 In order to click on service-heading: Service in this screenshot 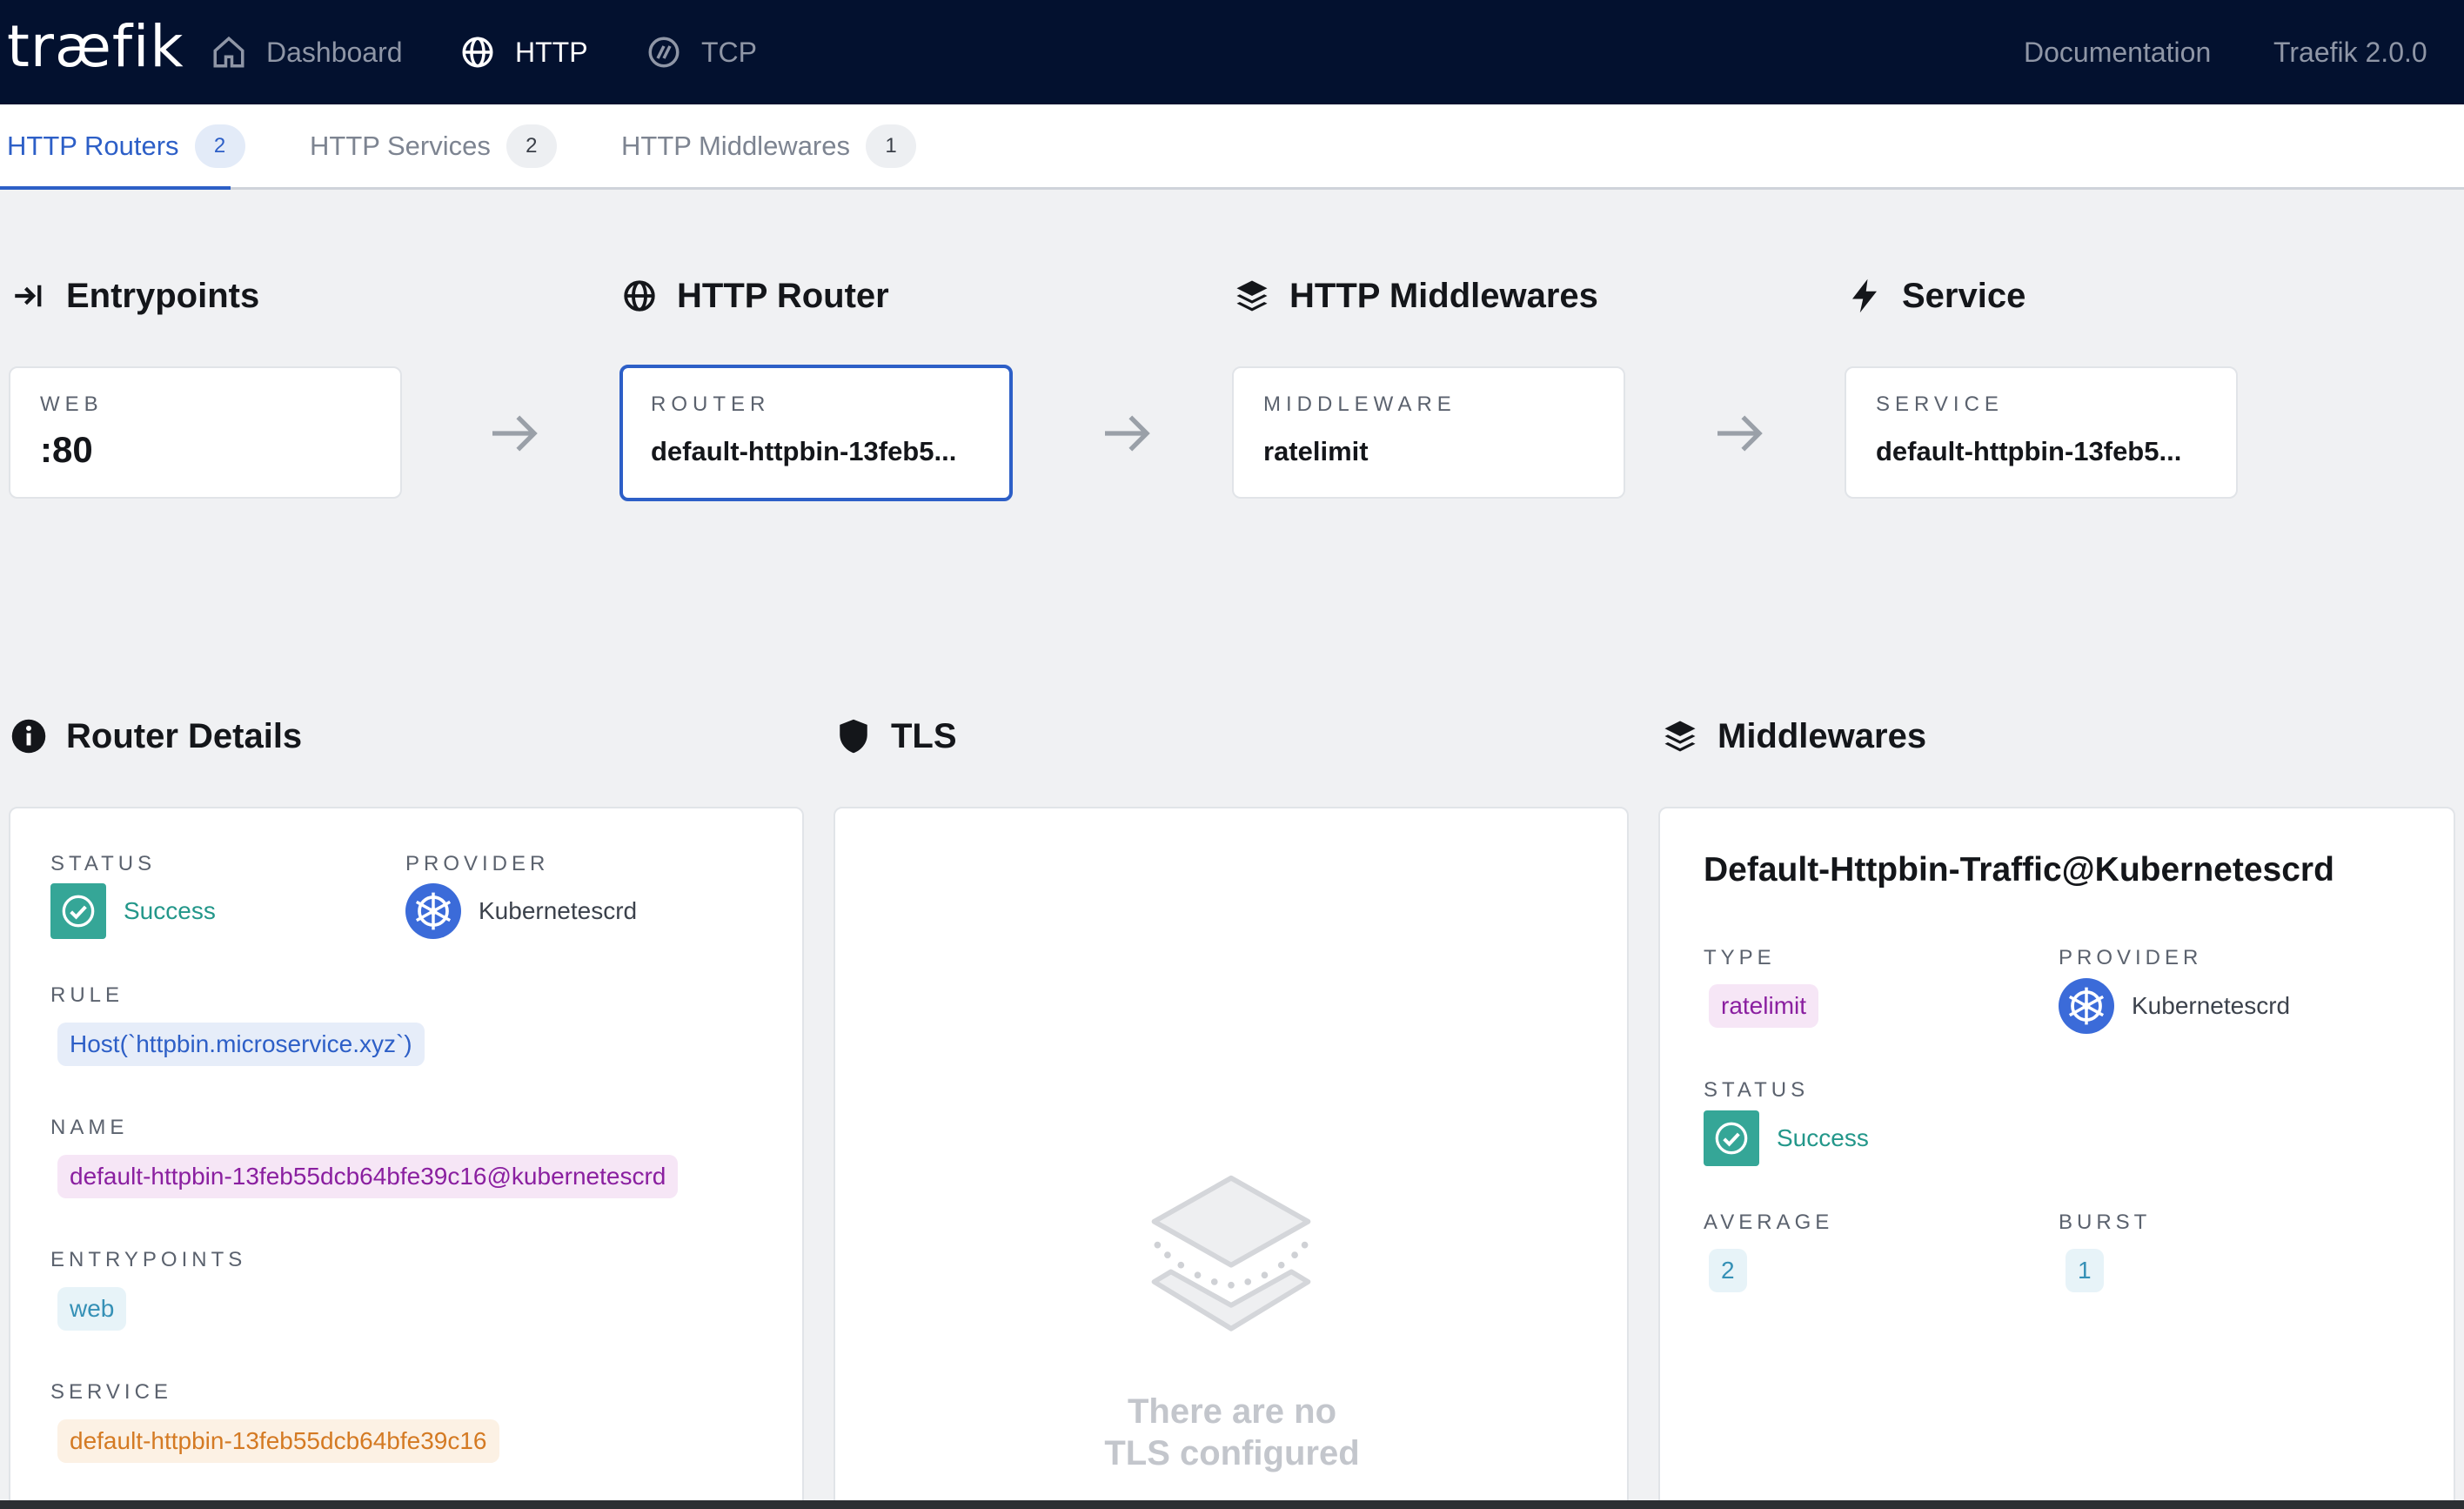, I will do `click(1935, 296)`.